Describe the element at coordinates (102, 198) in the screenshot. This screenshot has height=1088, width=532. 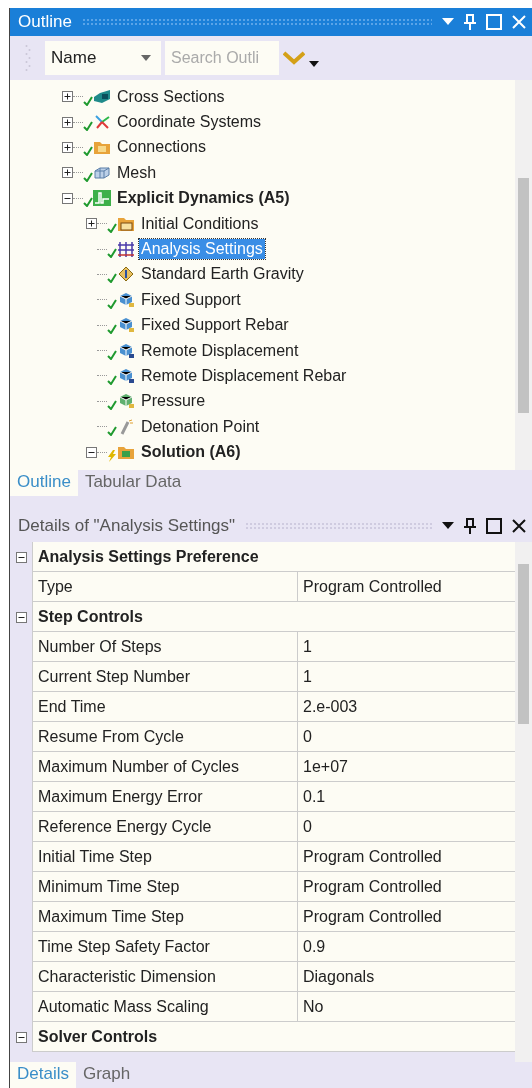
I see `chart-icon` at that location.